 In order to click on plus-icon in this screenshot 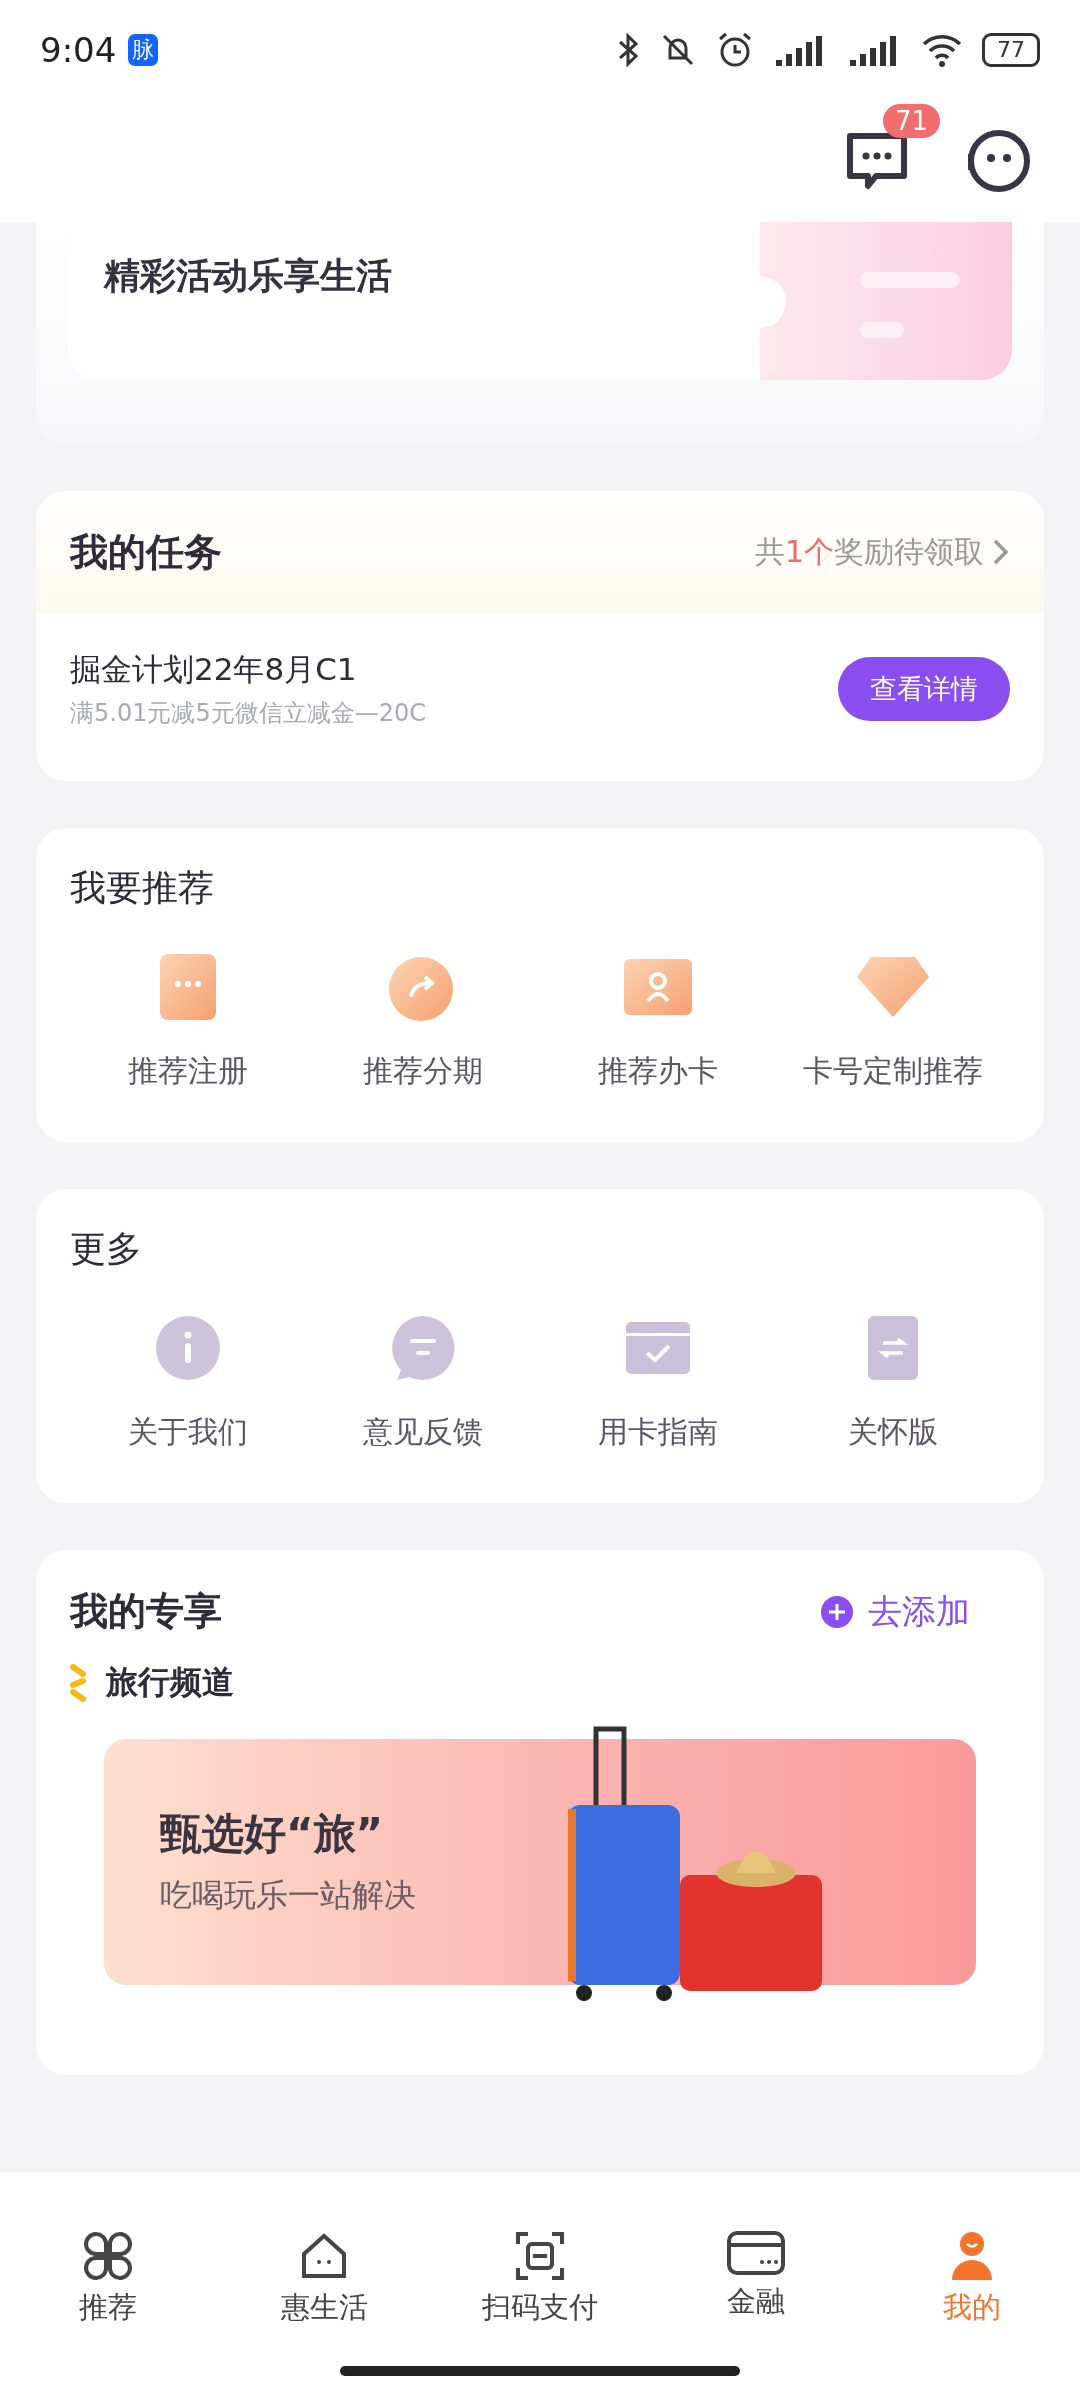, I will do `click(837, 1611)`.